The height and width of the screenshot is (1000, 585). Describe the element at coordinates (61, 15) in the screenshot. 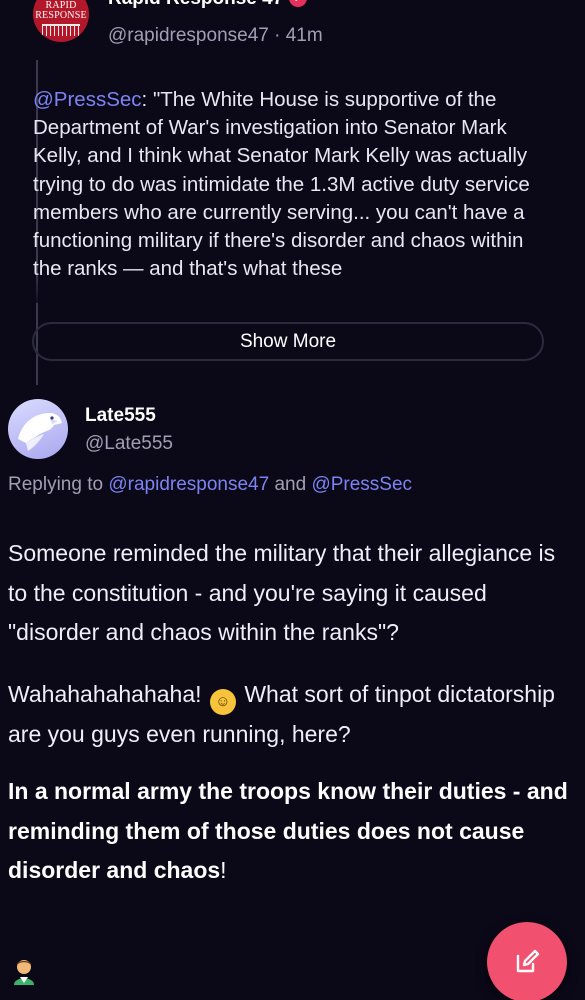

I see `avatar-logo-line-2: RESPONSE` at that location.